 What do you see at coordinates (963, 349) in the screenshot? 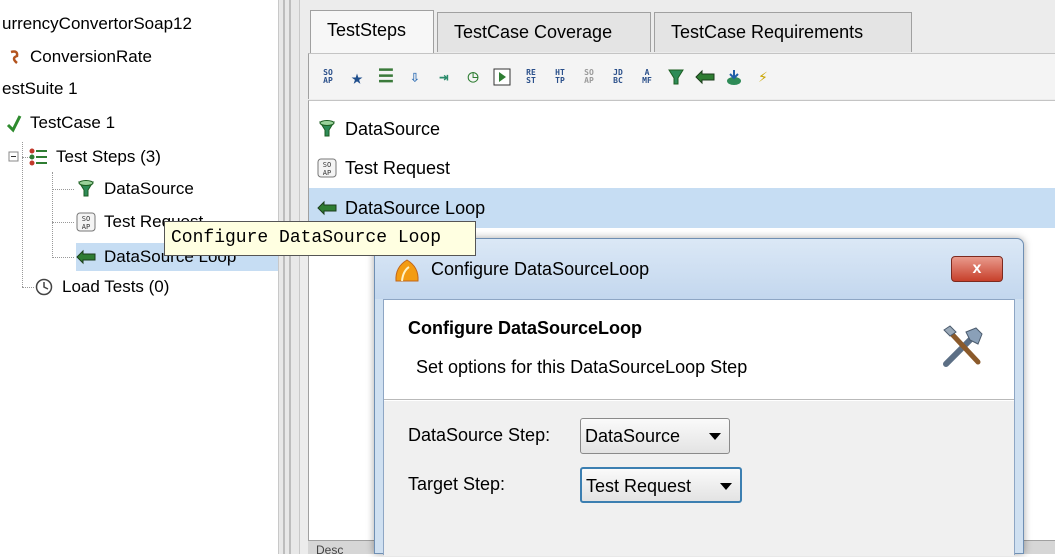
I see `tools-icon` at bounding box center [963, 349].